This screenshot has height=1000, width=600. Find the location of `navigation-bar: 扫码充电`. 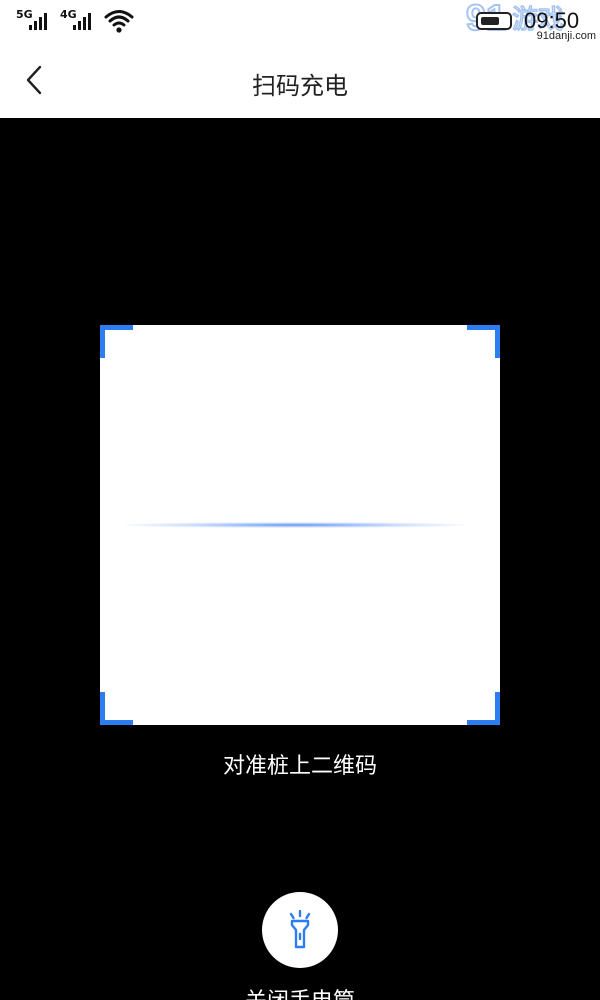

navigation-bar: 扫码充电 is located at coordinates (300, 81).